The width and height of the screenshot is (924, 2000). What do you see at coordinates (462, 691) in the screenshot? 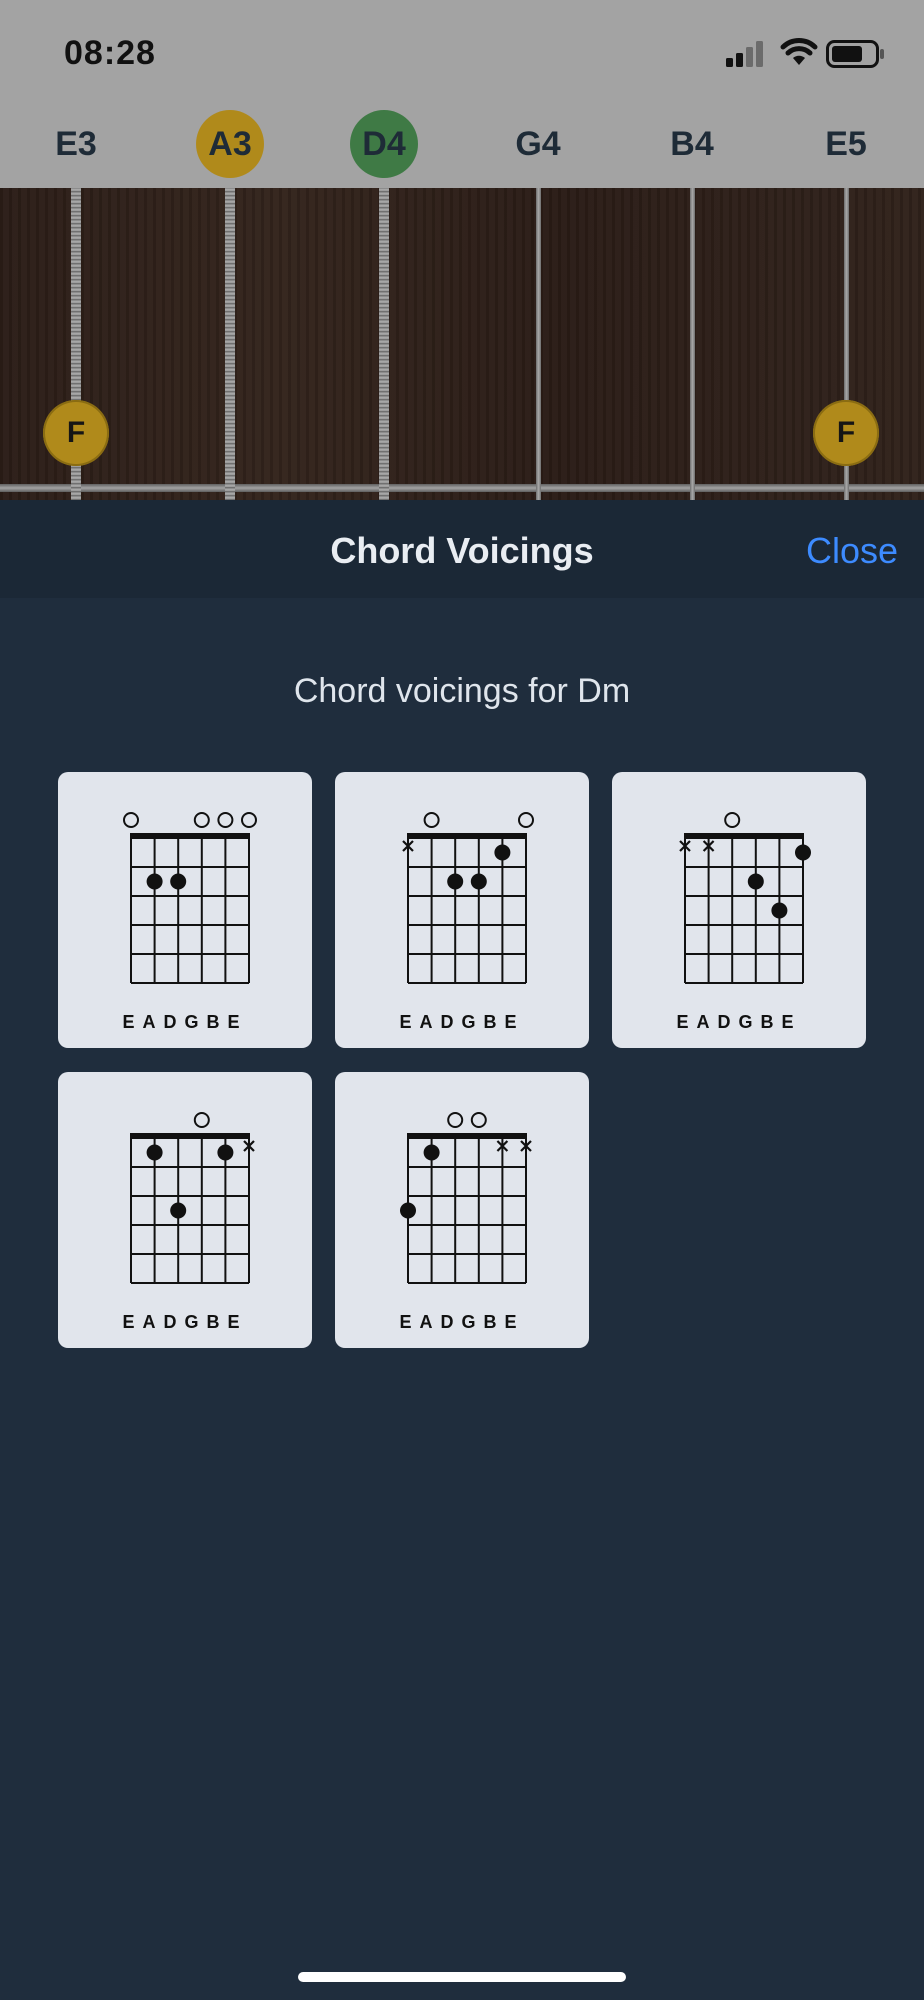
I see `chord-voicings-subtitle: Chord voicings for Dm` at bounding box center [462, 691].